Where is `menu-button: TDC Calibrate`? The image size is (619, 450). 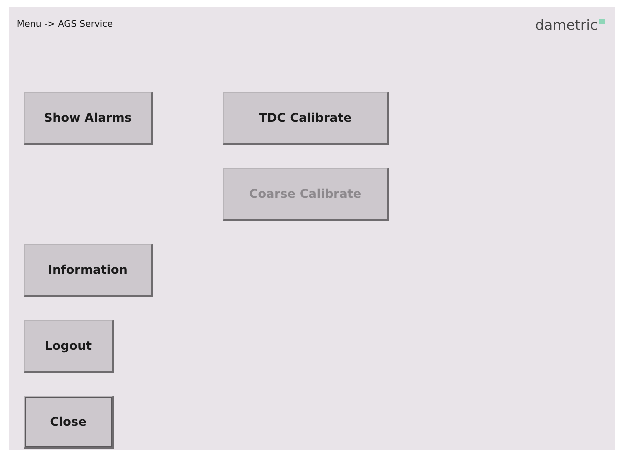 menu-button: TDC Calibrate is located at coordinates (306, 118).